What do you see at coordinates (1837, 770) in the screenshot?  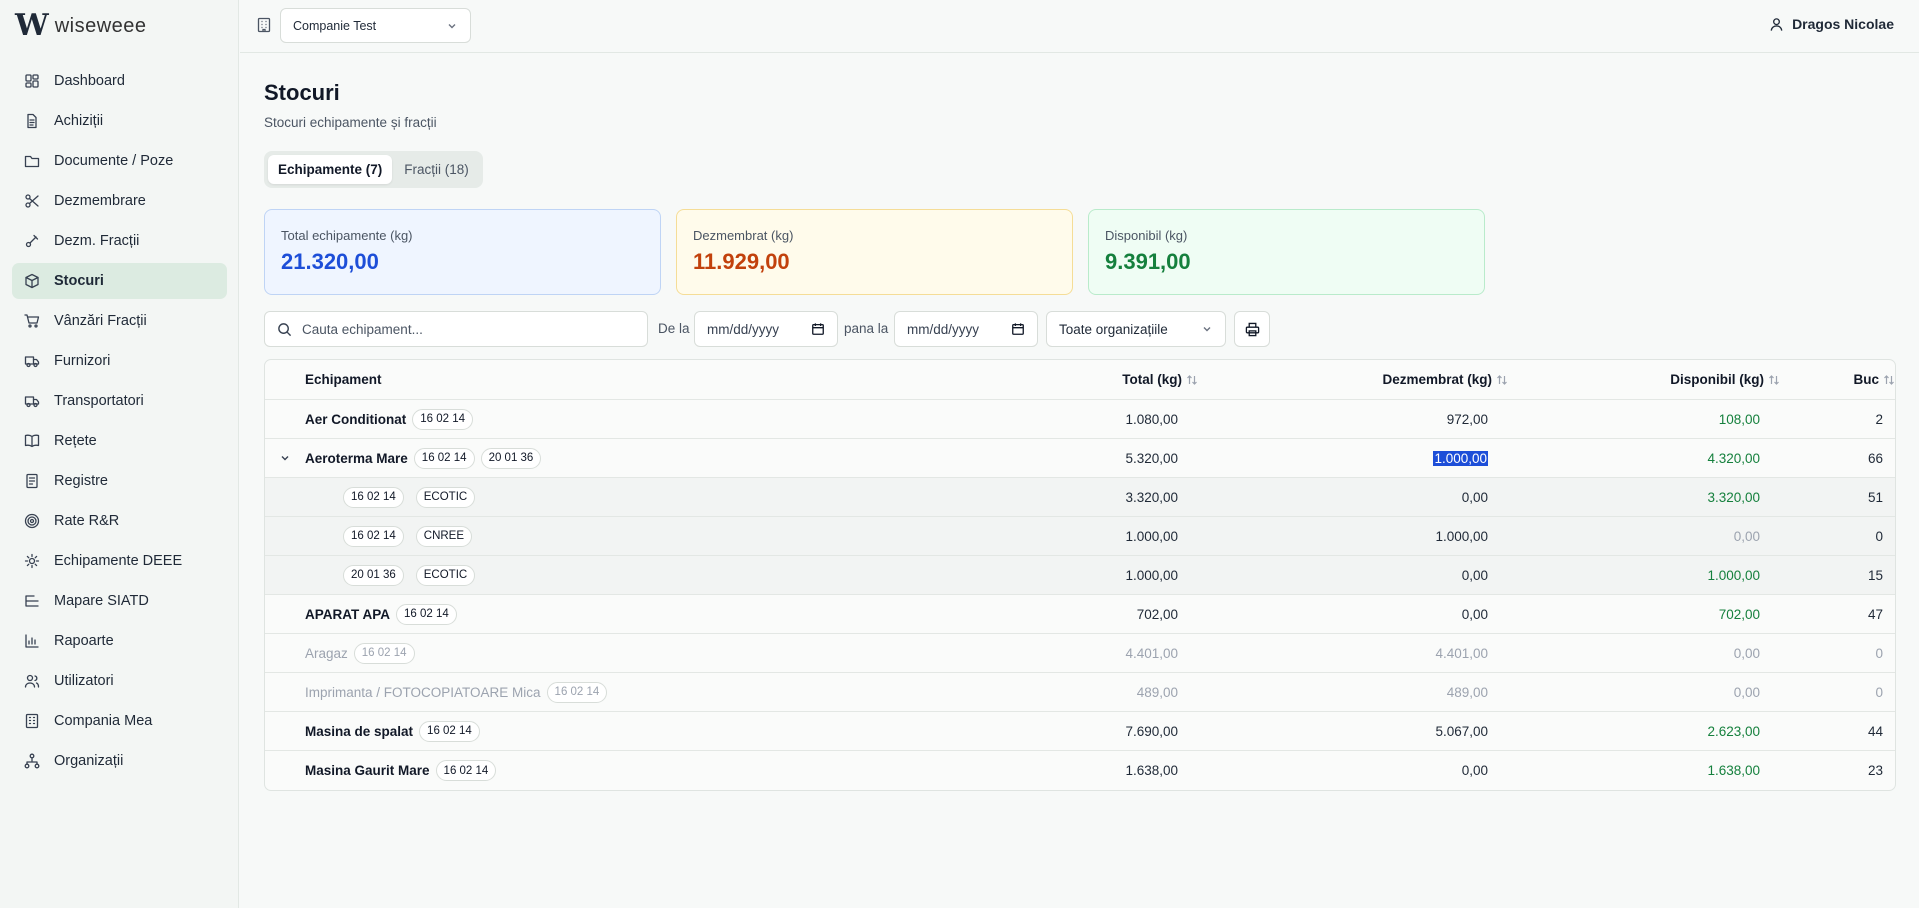 I see `cell-buc-wrap: 23` at bounding box center [1837, 770].